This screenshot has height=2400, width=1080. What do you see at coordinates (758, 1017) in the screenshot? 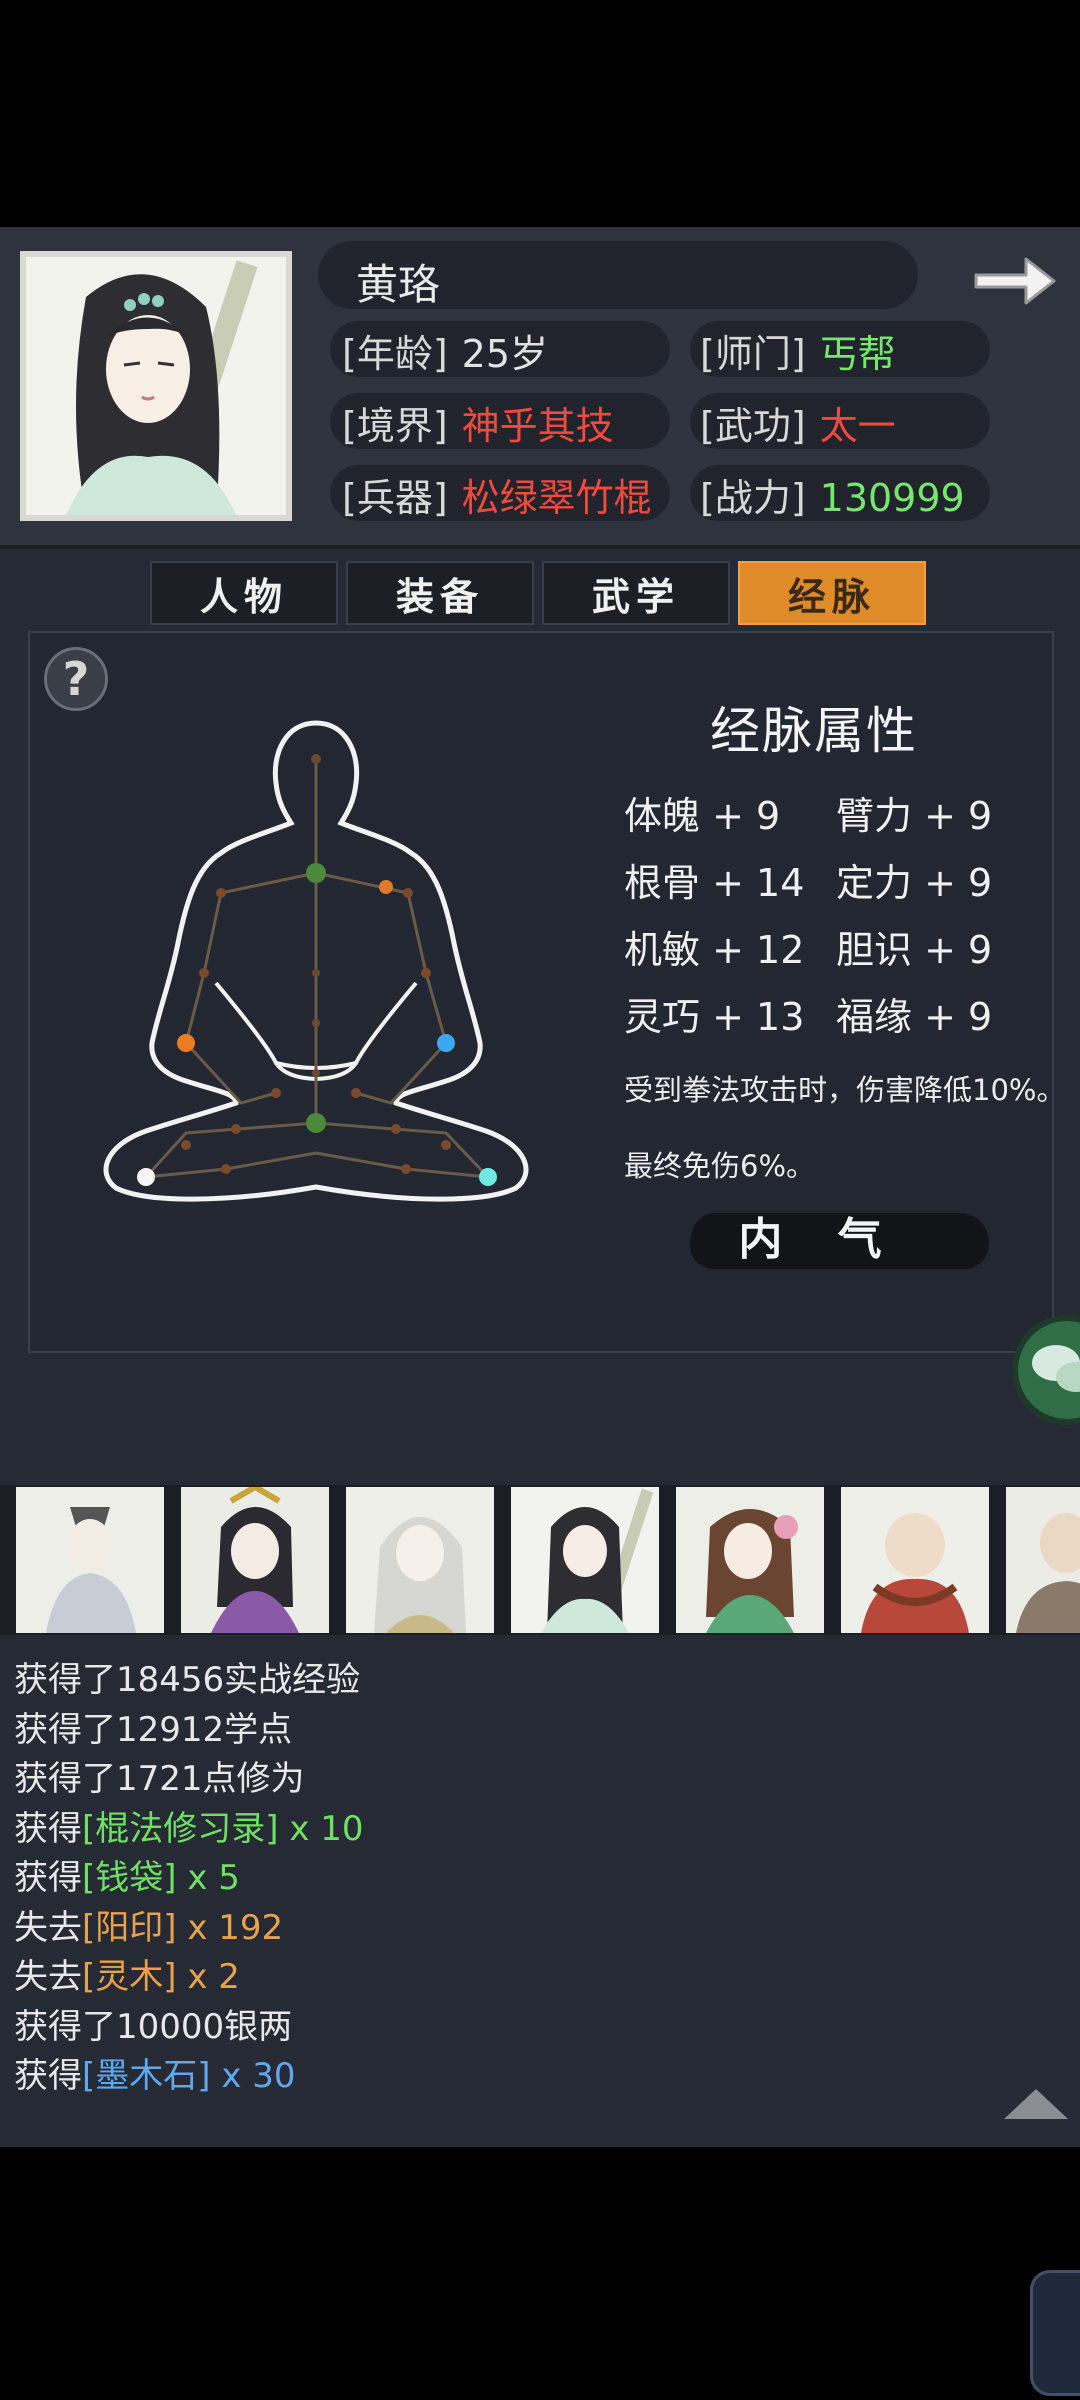
I see `stat-value: + 13` at bounding box center [758, 1017].